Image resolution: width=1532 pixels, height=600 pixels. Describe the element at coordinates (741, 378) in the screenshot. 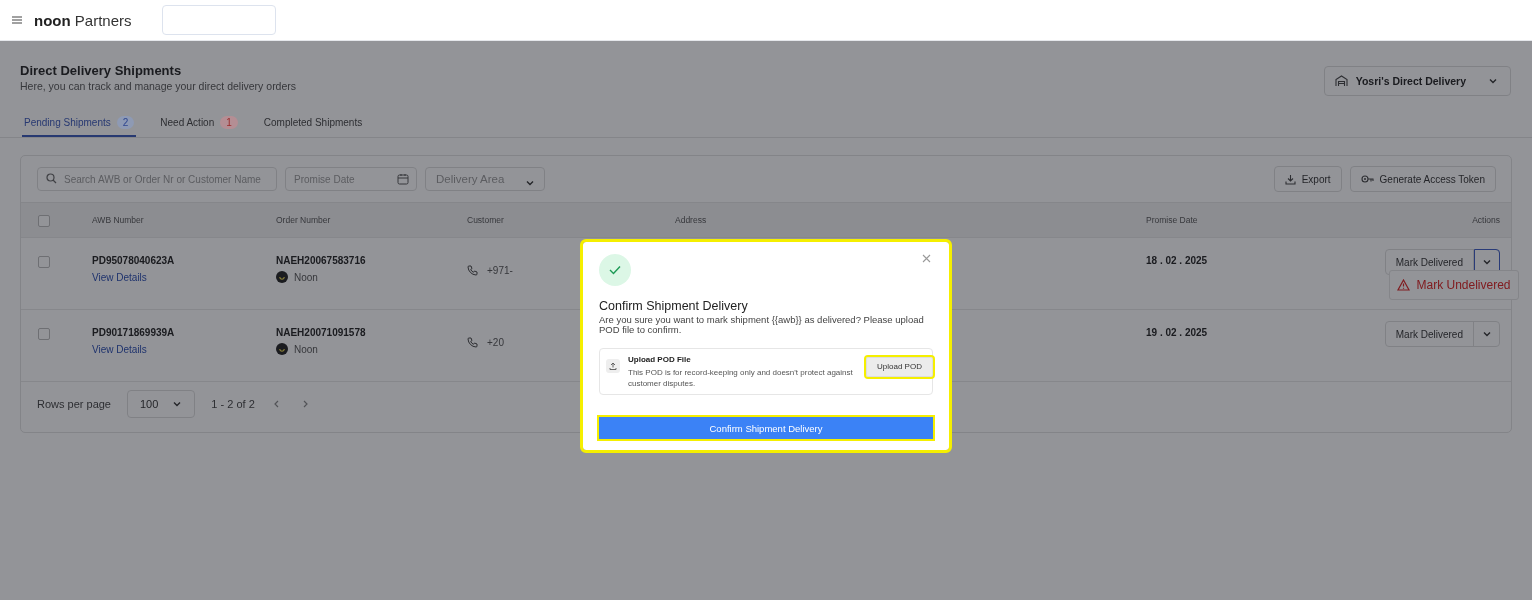

I see `upload-note: This POD is for record-keeping only and doesn't protect against customer disputes.` at that location.